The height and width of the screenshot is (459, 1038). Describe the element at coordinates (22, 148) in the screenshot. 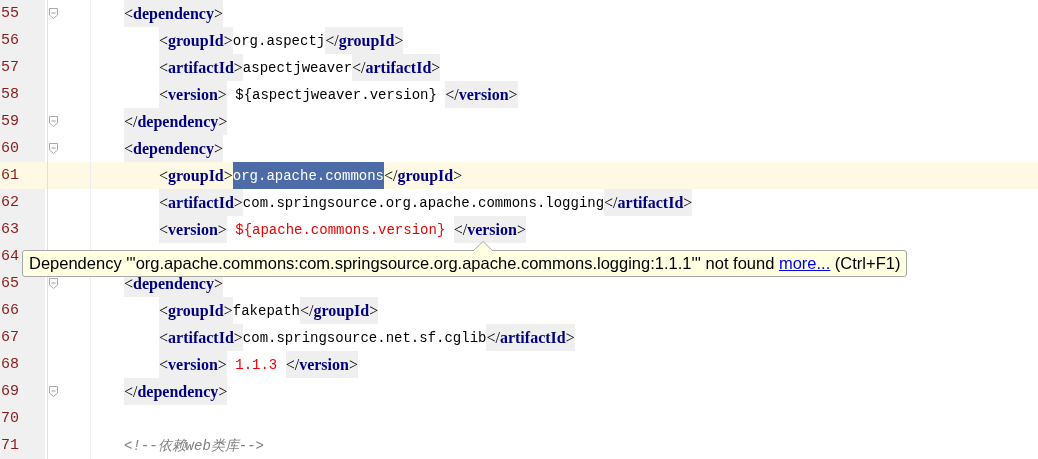

I see `line-number: 60` at that location.